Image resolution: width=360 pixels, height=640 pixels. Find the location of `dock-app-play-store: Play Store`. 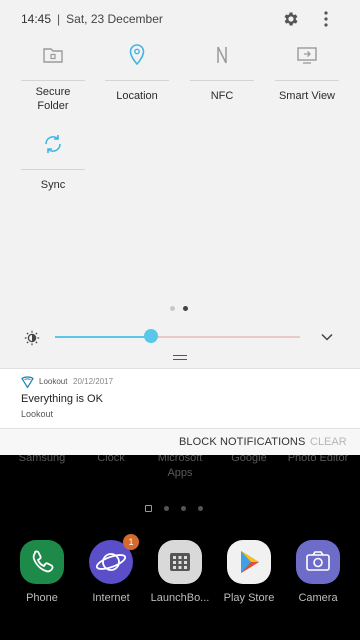

dock-app-play-store: Play Store is located at coordinates (249, 572).